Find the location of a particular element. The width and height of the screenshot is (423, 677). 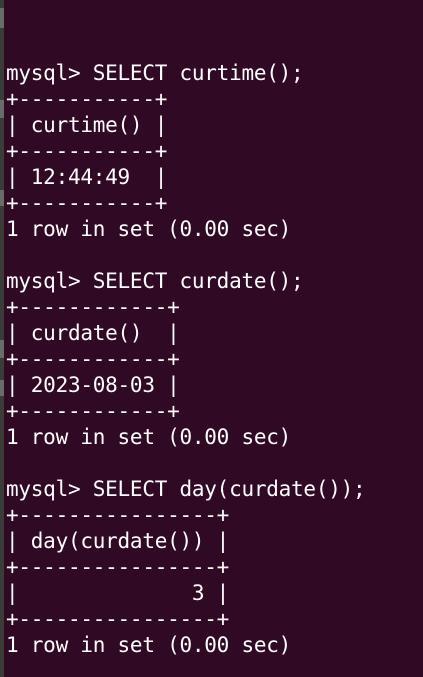

table-row: | 2023-08-03 | is located at coordinates (93, 385).